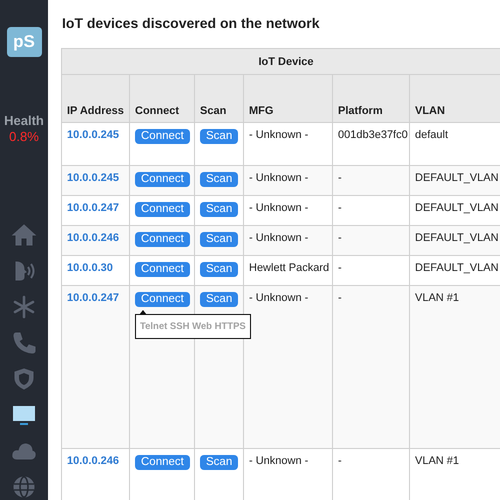 This screenshot has height=500, width=500. What do you see at coordinates (455, 98) in the screenshot?
I see `column-header: VLAN` at bounding box center [455, 98].